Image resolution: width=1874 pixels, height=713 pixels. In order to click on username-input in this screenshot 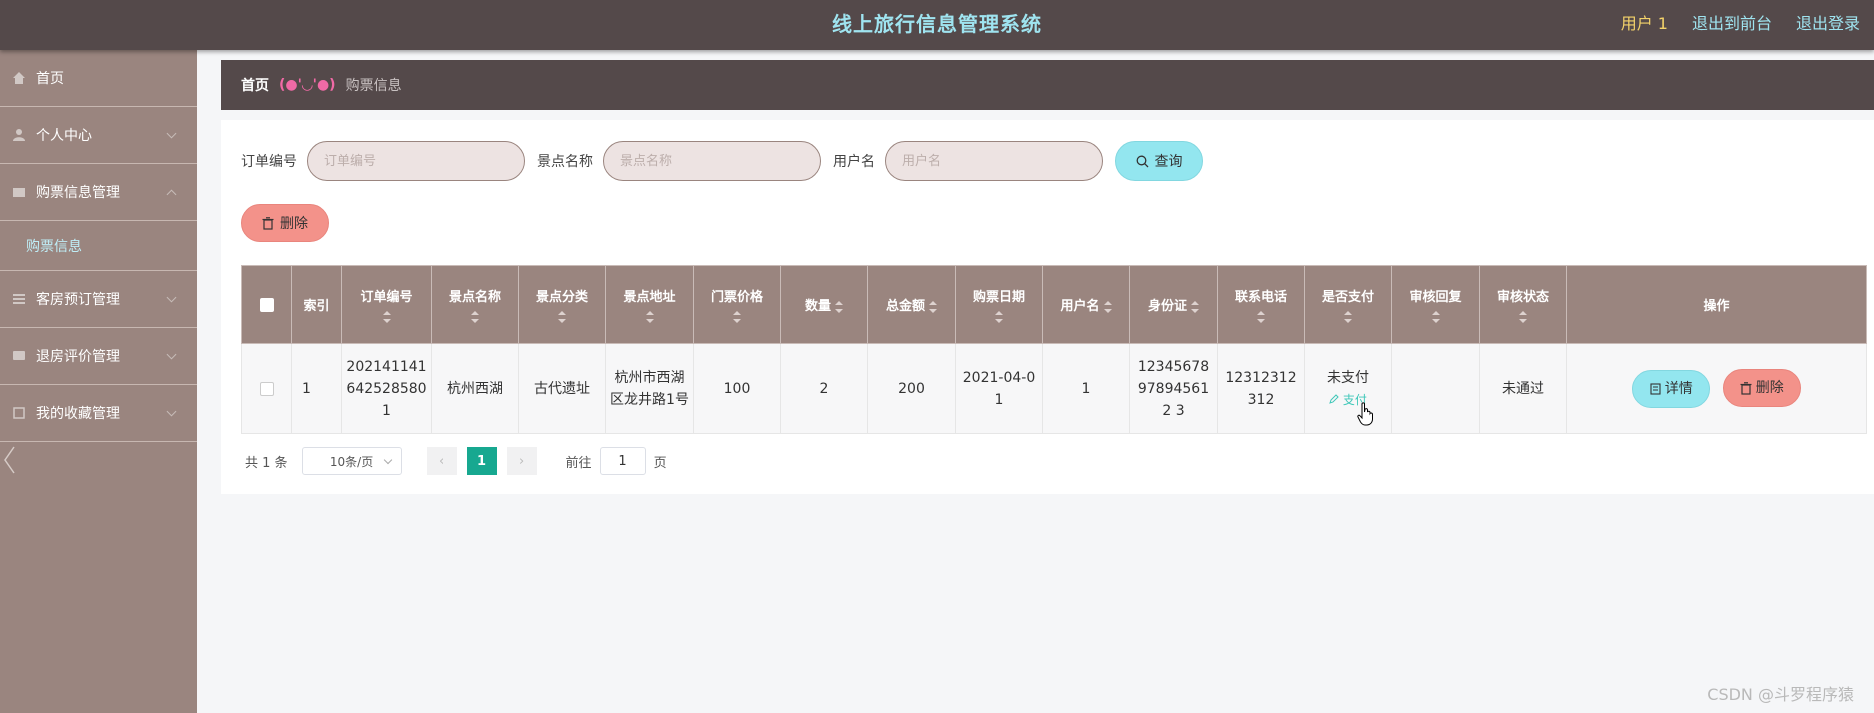, I will do `click(994, 161)`.